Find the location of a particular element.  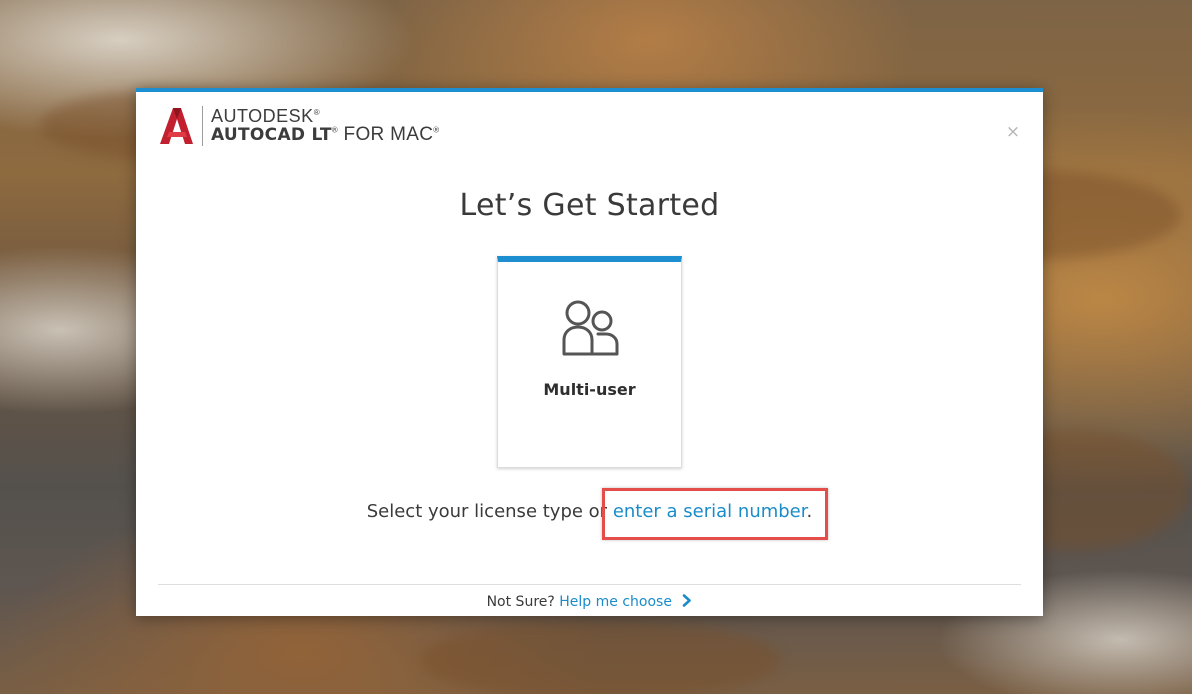

product-name-text: AUTOCAD LT is located at coordinates (271, 135).